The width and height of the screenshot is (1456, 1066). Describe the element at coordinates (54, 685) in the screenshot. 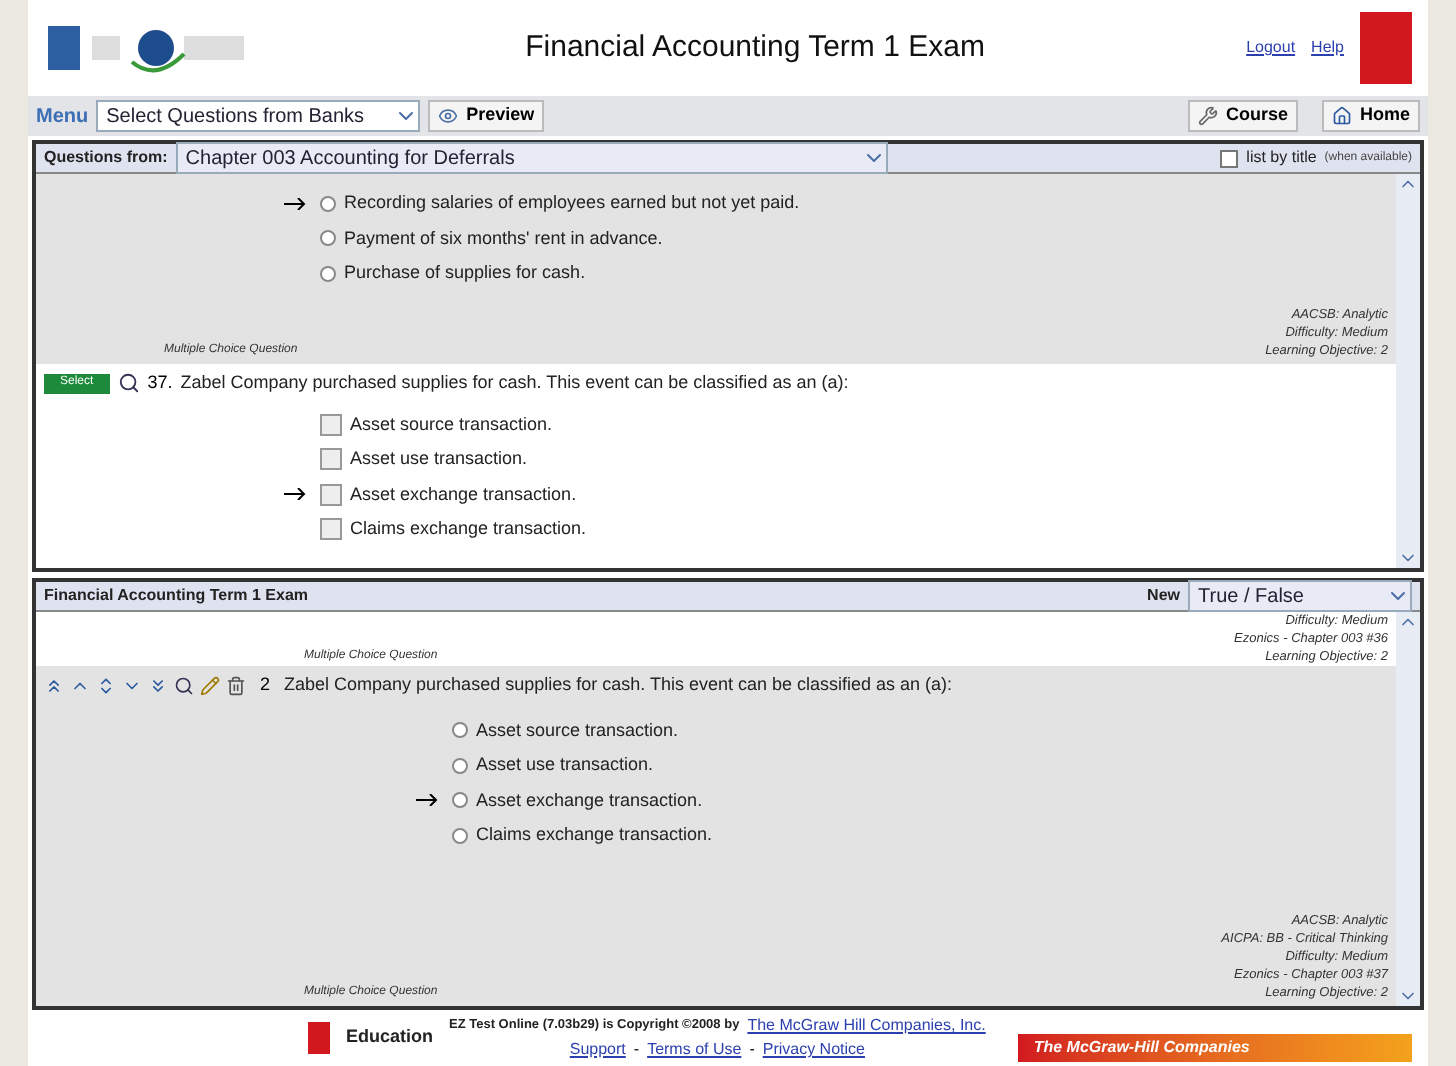

I see `move-top-icon` at that location.